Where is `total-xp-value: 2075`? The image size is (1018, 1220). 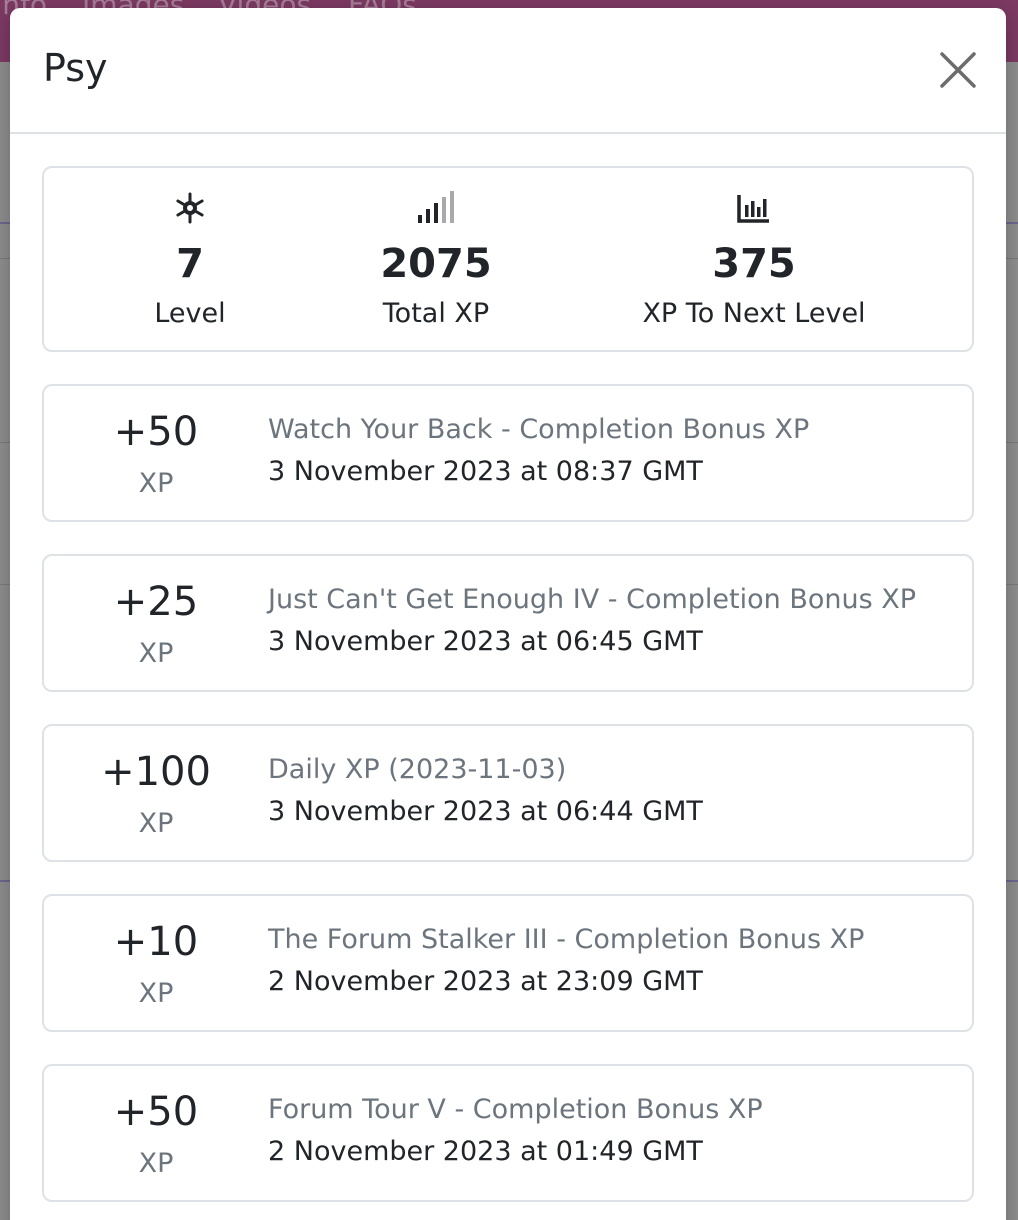 total-xp-value: 2075 is located at coordinates (436, 264).